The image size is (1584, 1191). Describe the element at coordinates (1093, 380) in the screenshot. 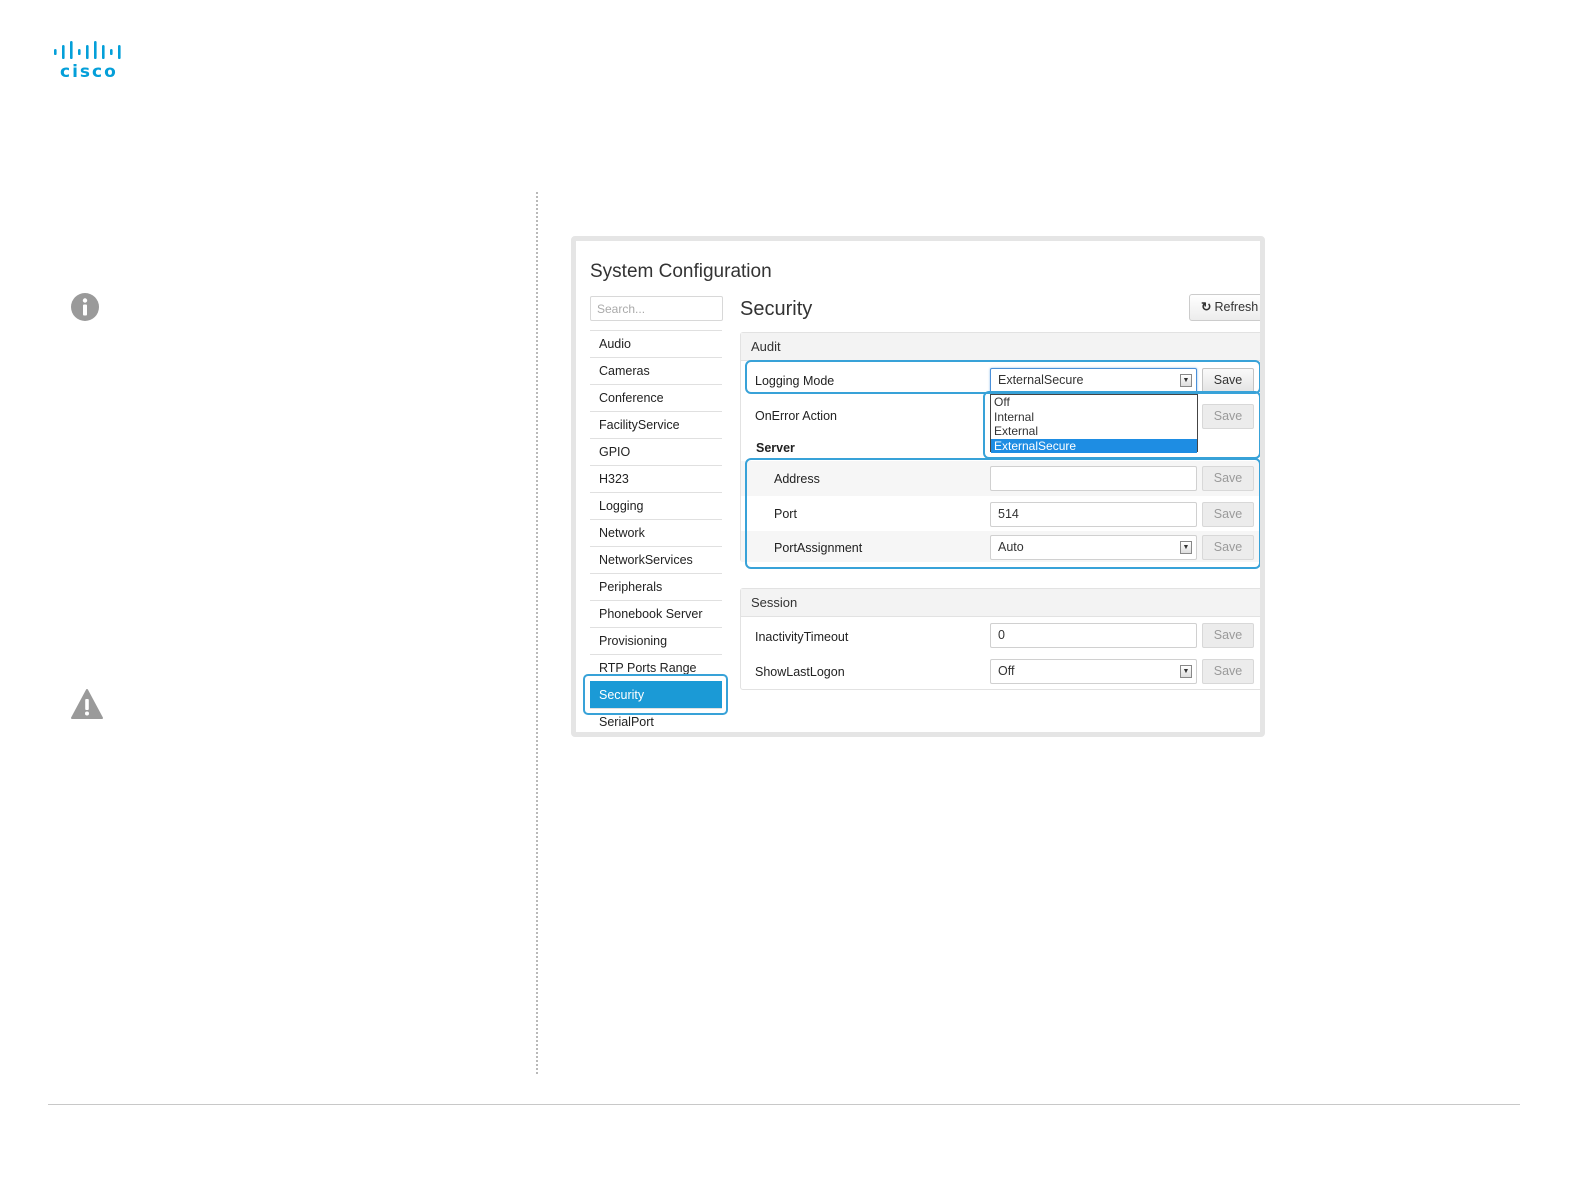

I see `logging-mode-select: ExternalSecure ▼` at that location.